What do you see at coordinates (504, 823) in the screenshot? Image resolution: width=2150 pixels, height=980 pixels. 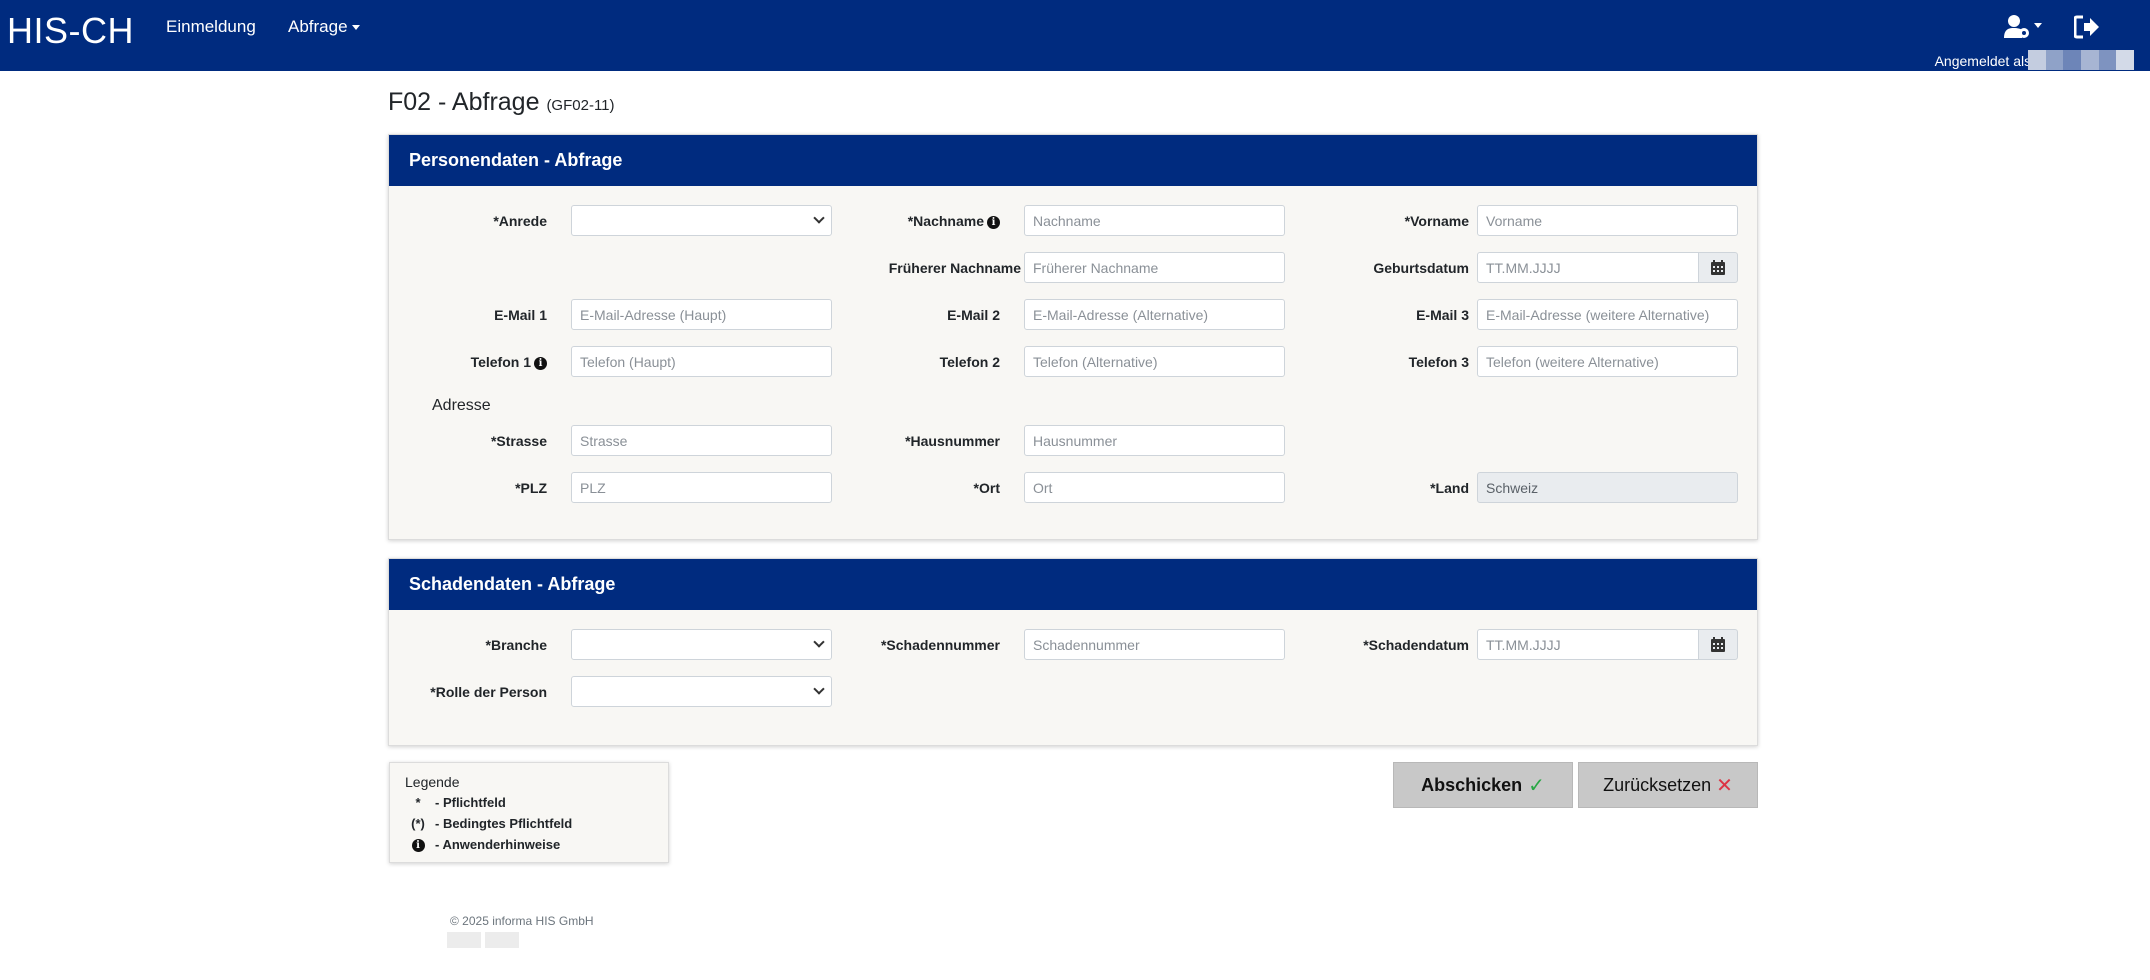 I see `legend-text: - Bedingtes Pflichtfeld` at bounding box center [504, 823].